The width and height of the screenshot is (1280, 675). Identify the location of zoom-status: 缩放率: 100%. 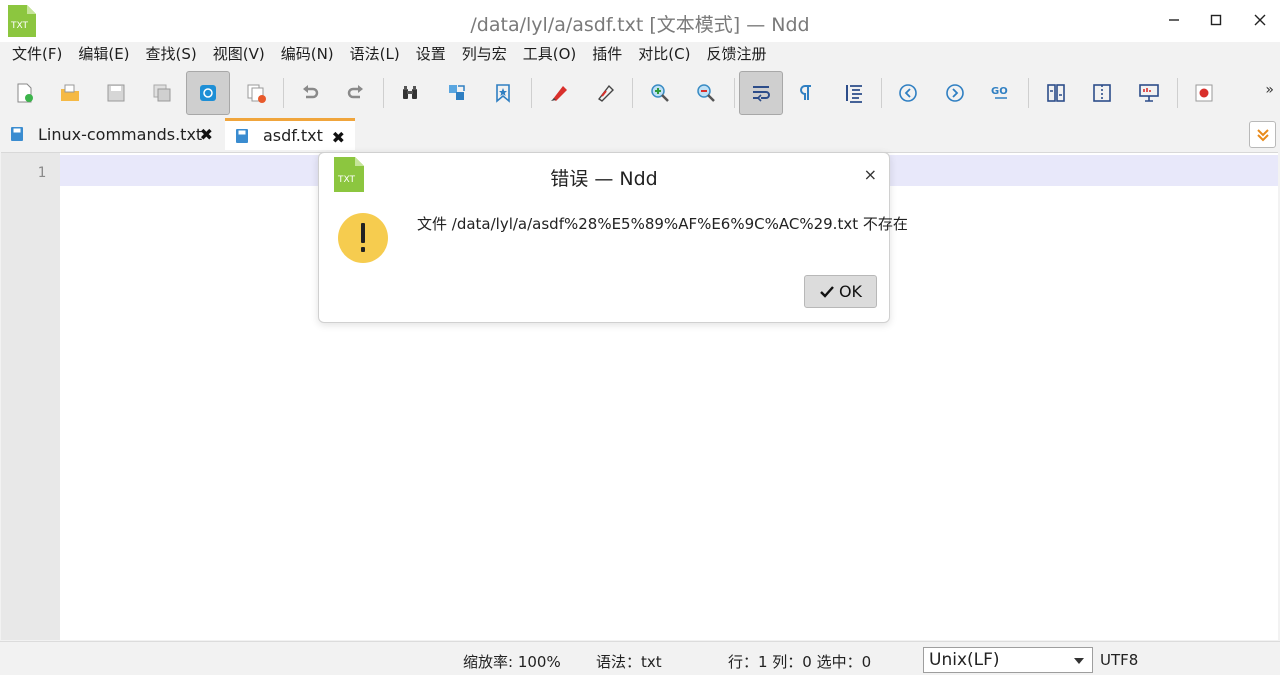
(512, 662).